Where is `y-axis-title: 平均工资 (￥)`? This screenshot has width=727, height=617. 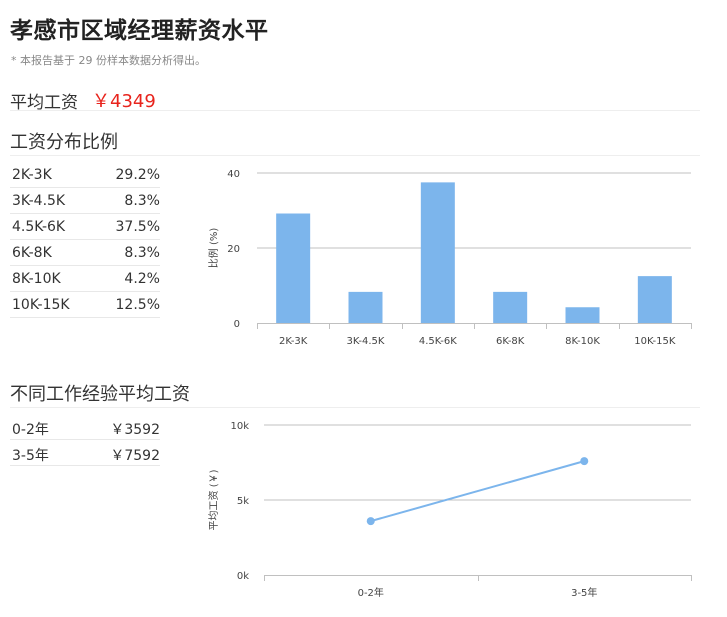 y-axis-title: 平均工资 (￥) is located at coordinates (214, 499).